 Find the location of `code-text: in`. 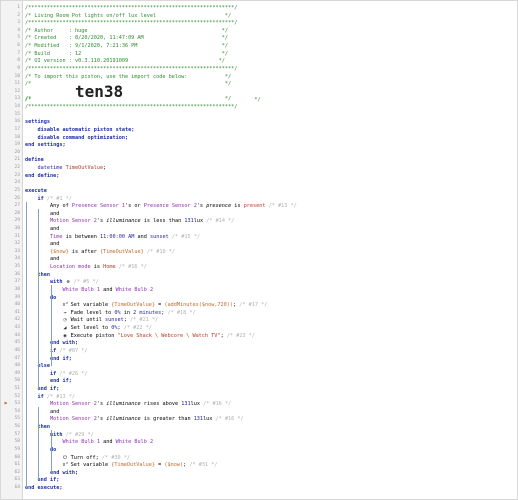

code-text: in is located at coordinates (127, 312).